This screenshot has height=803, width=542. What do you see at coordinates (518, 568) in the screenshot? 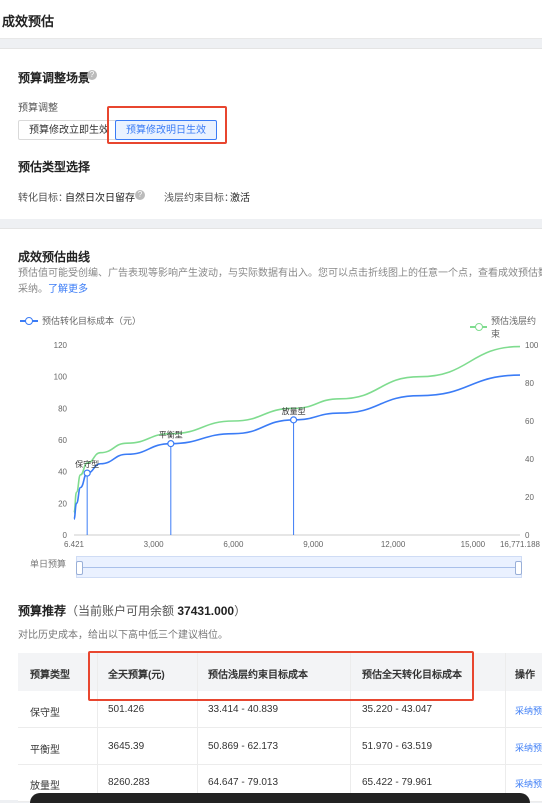
I see `slider-right-handle` at bounding box center [518, 568].